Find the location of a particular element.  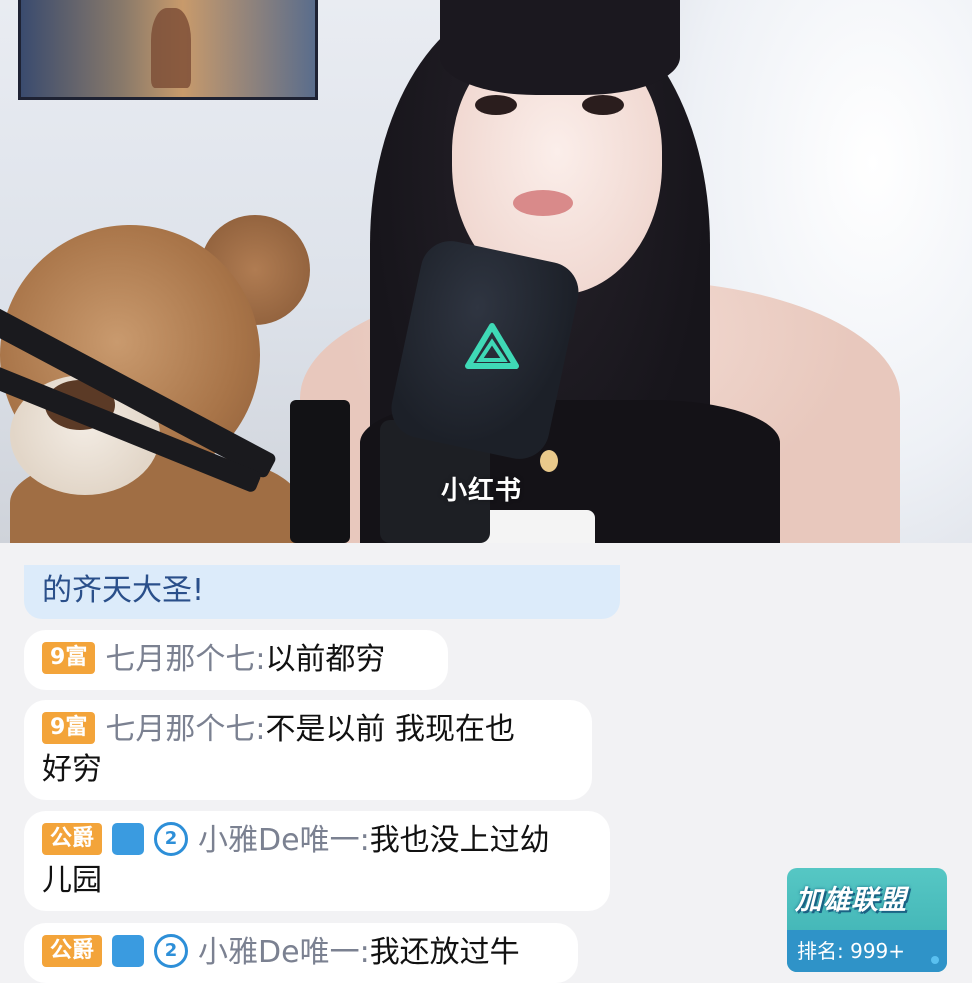

chat-message: 公爵 2 小雅De唯一:我也没上过幼 儿园 is located at coordinates (317, 861).